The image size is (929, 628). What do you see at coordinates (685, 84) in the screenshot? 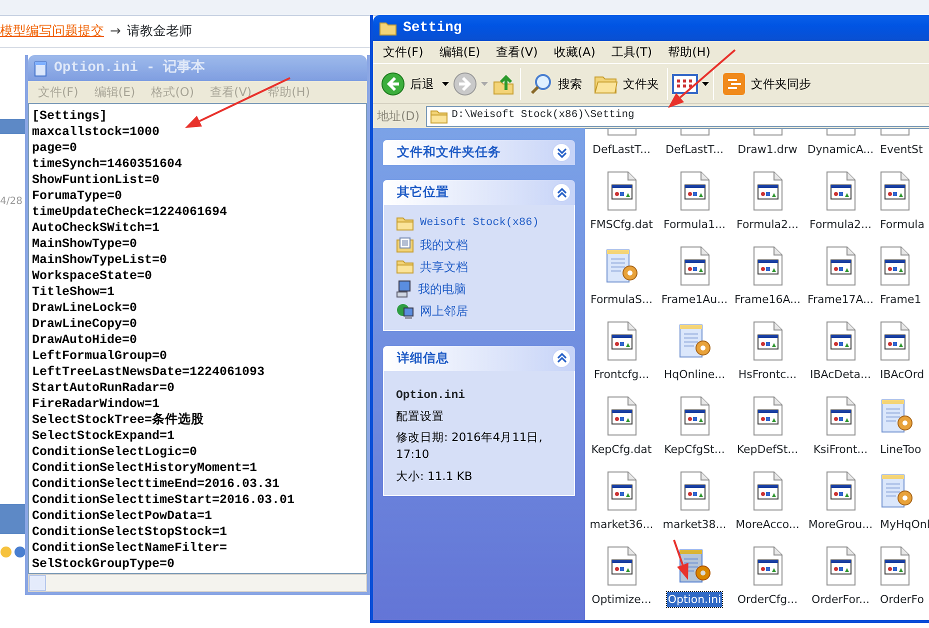
I see `views-button` at bounding box center [685, 84].